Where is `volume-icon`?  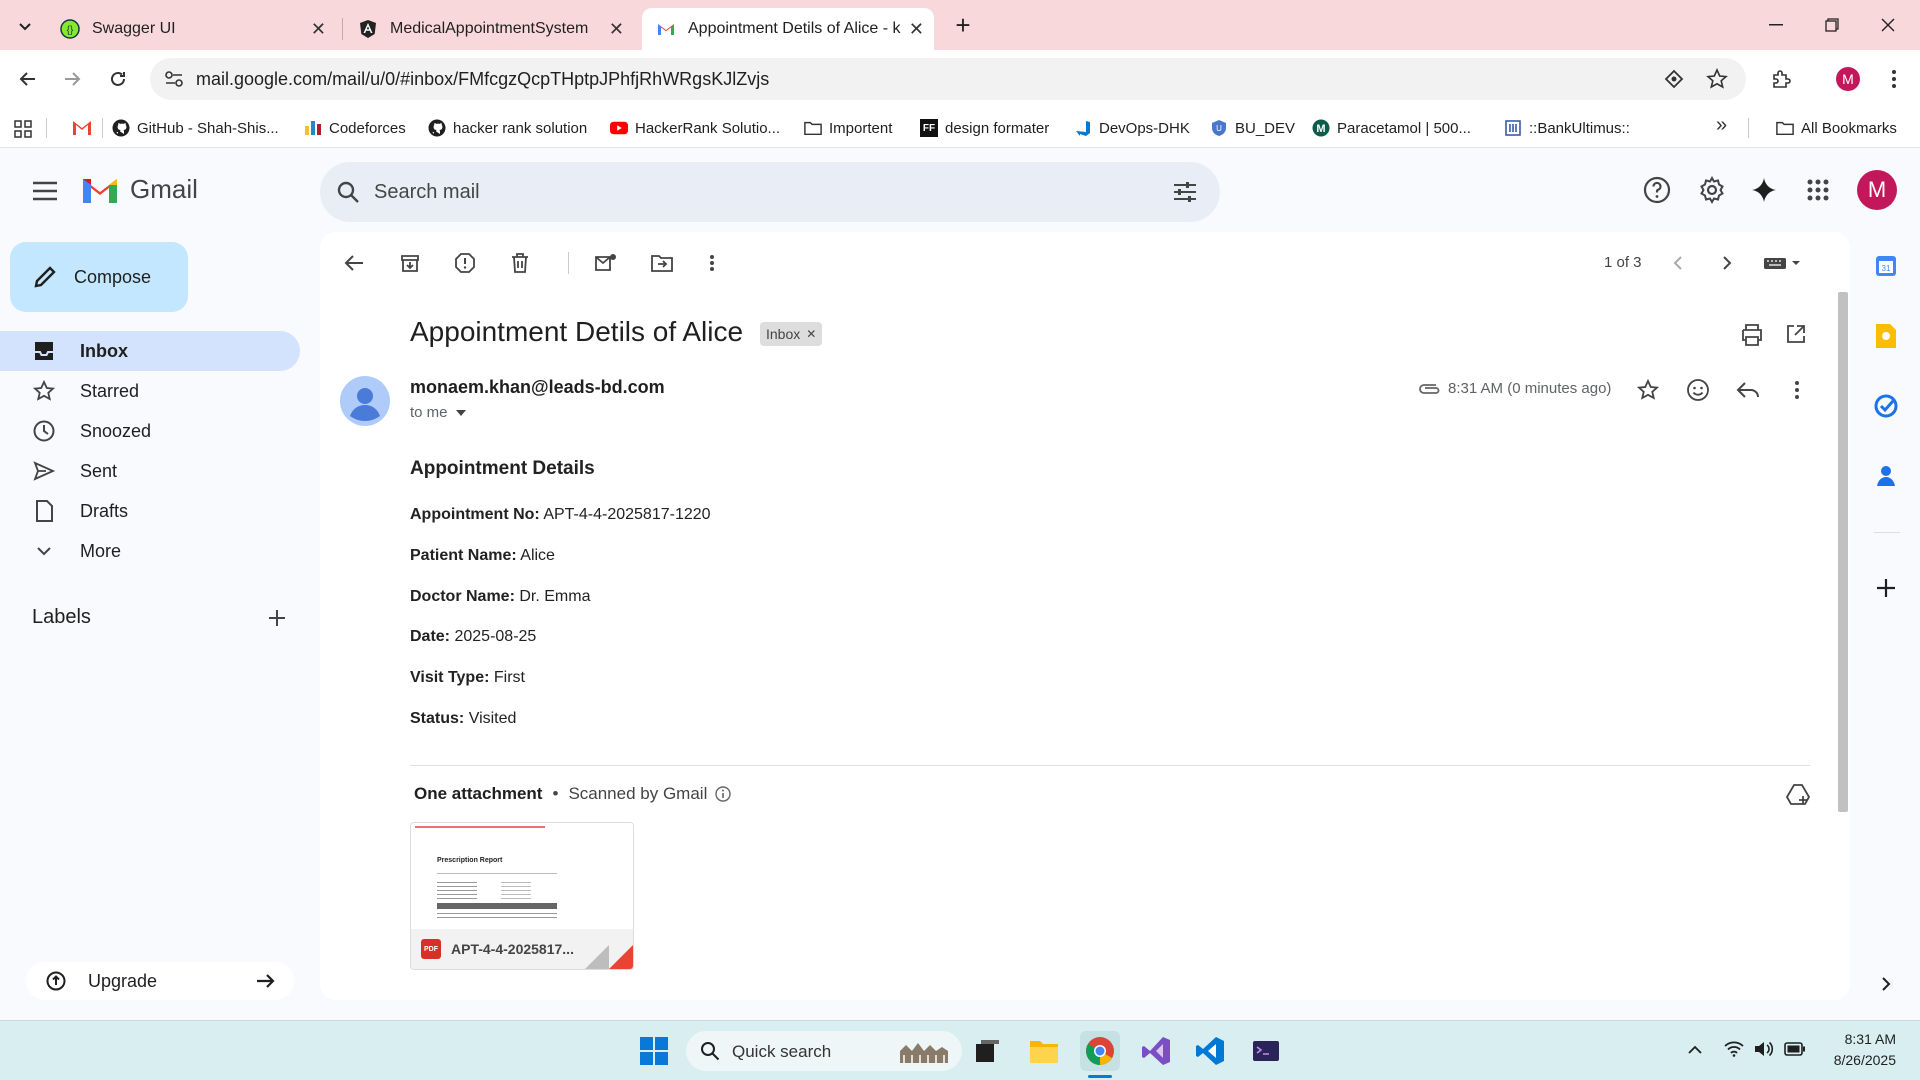
volume-icon is located at coordinates (1764, 1049).